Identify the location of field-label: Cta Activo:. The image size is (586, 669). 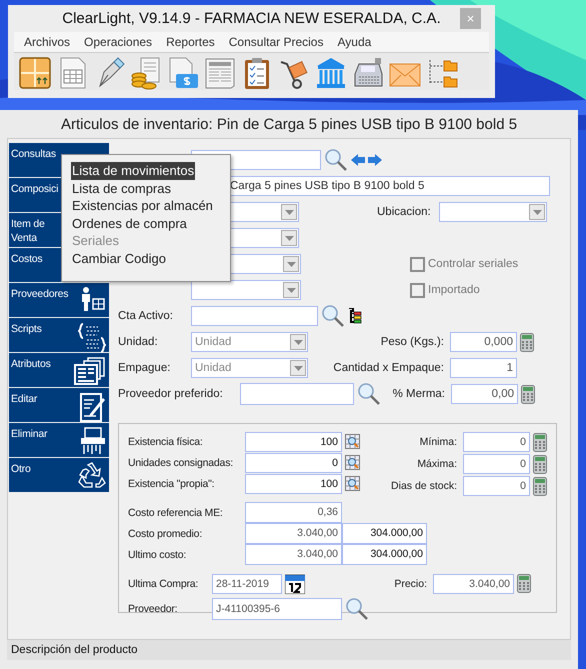
(146, 316).